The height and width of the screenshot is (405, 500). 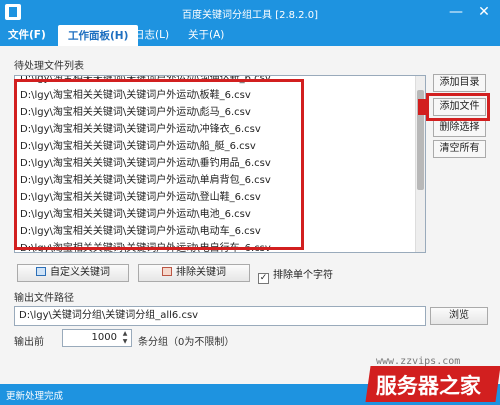 I want to click on output-path-label: 输出文件路径, so click(x=44, y=298).